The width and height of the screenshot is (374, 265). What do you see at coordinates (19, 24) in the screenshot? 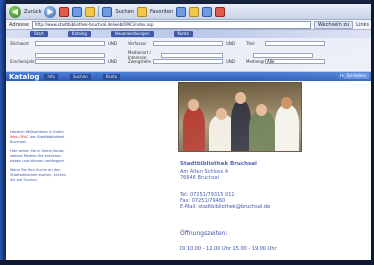
I see `address-label: Adresse` at bounding box center [19, 24].